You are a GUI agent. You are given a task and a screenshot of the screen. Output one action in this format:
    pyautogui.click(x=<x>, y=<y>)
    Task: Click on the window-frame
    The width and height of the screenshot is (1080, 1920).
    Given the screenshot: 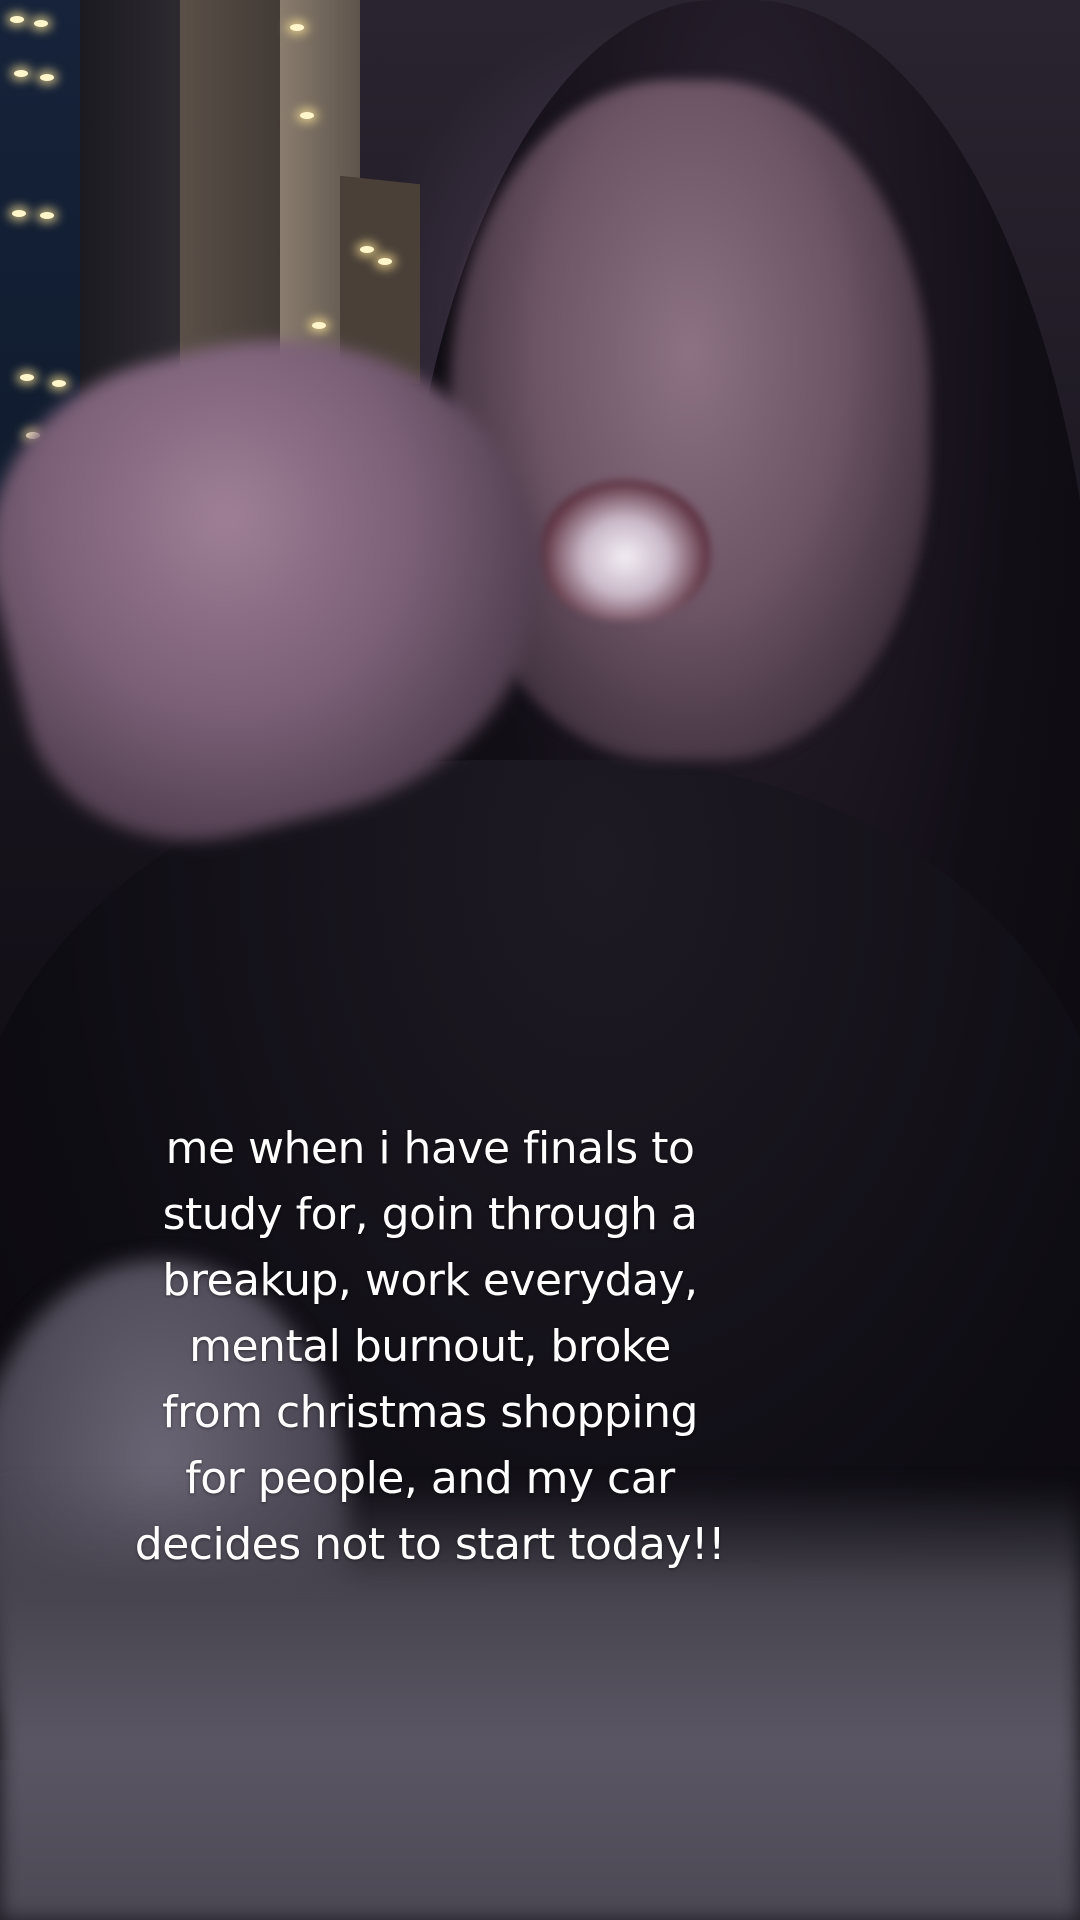 What is the action you would take?
    pyautogui.click(x=130, y=210)
    